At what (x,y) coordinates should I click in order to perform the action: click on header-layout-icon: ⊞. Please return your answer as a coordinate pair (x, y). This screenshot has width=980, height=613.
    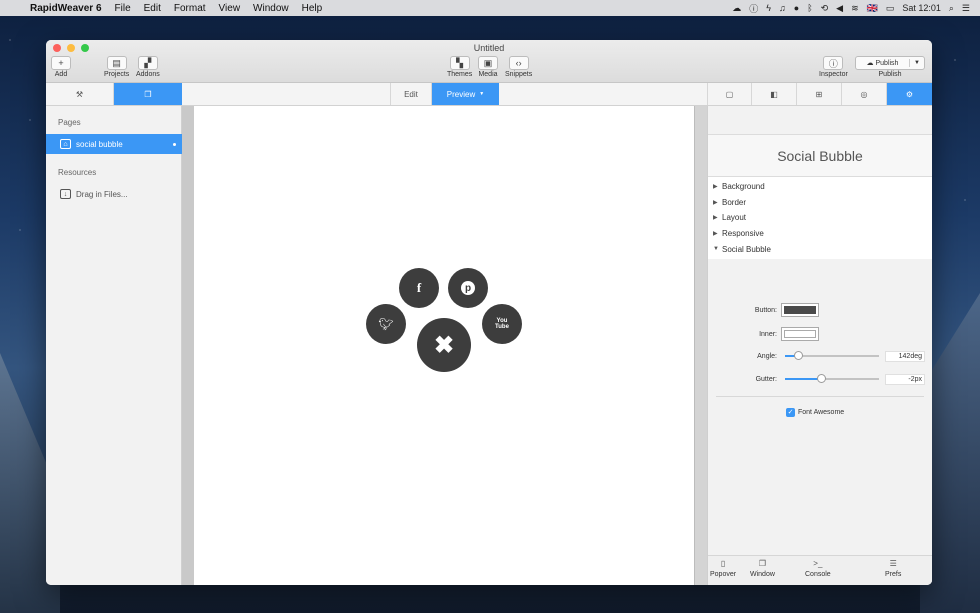
    Looking at the image, I should click on (819, 94).